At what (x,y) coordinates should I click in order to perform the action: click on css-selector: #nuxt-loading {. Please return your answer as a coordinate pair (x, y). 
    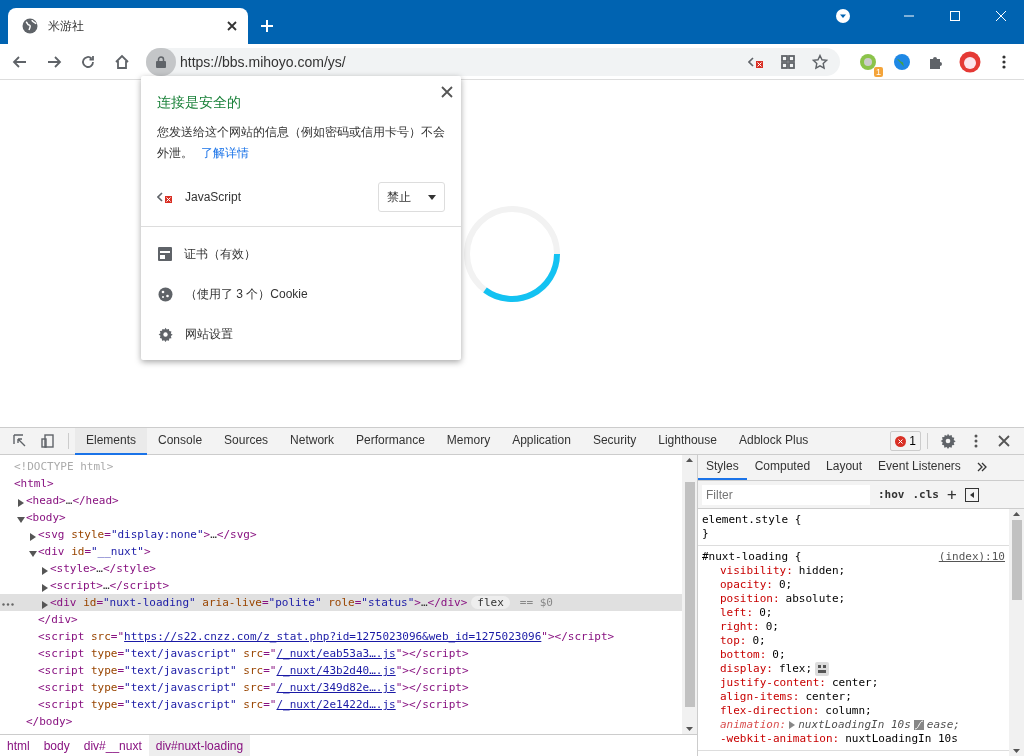
    Looking at the image, I should click on (752, 557).